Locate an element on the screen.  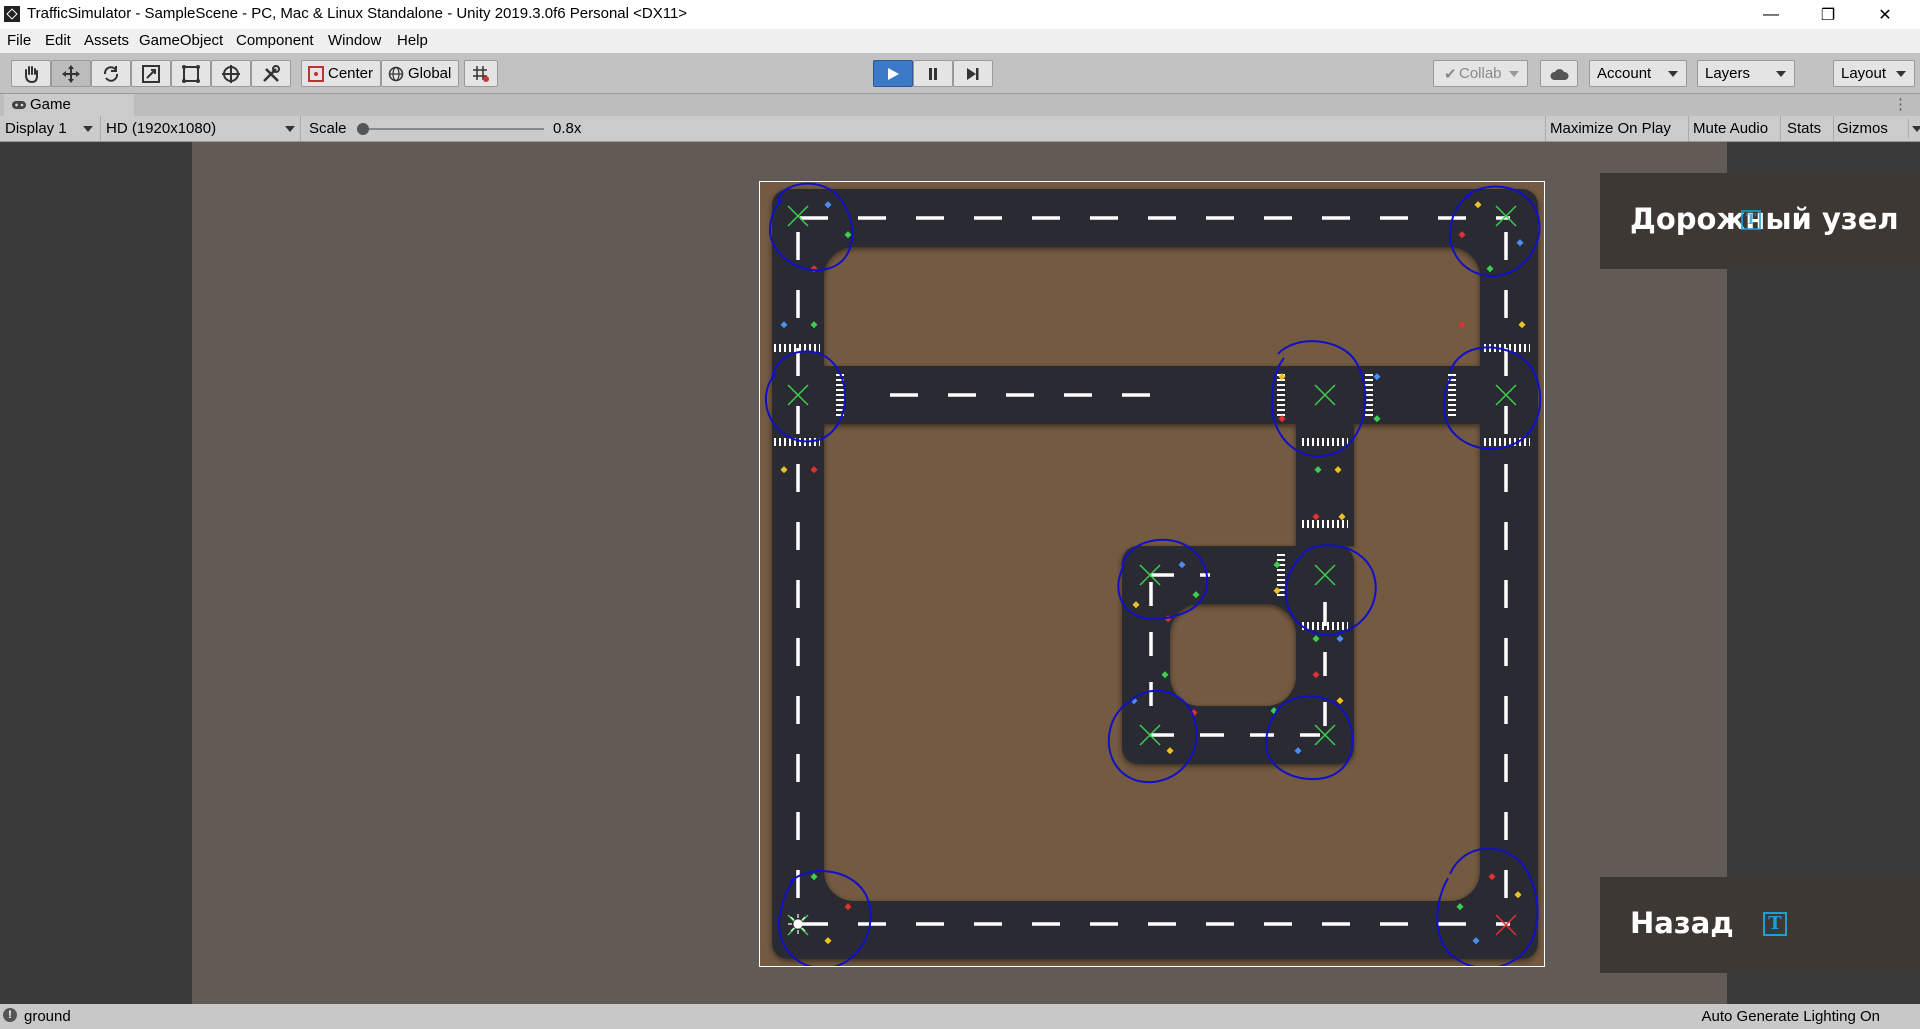
collab-dropdown: ✔ Collab is located at coordinates (1480, 73).